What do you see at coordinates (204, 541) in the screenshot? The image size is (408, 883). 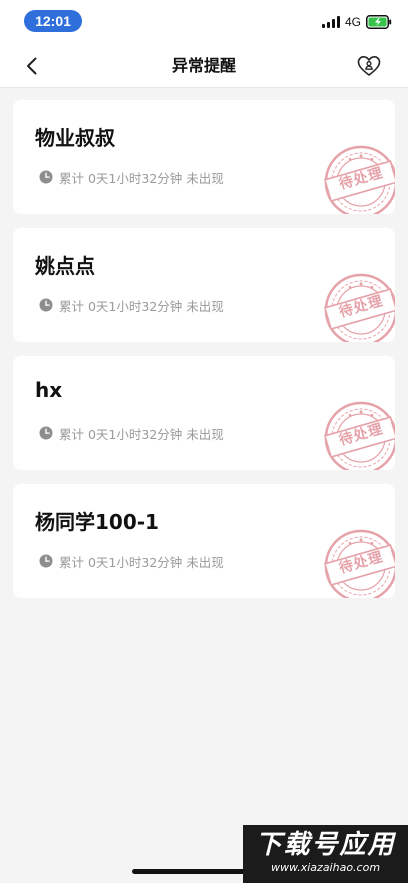 I see `alert-card: 杨同学100-1 累计 0天1小时32分钟 未出现 待处理` at bounding box center [204, 541].